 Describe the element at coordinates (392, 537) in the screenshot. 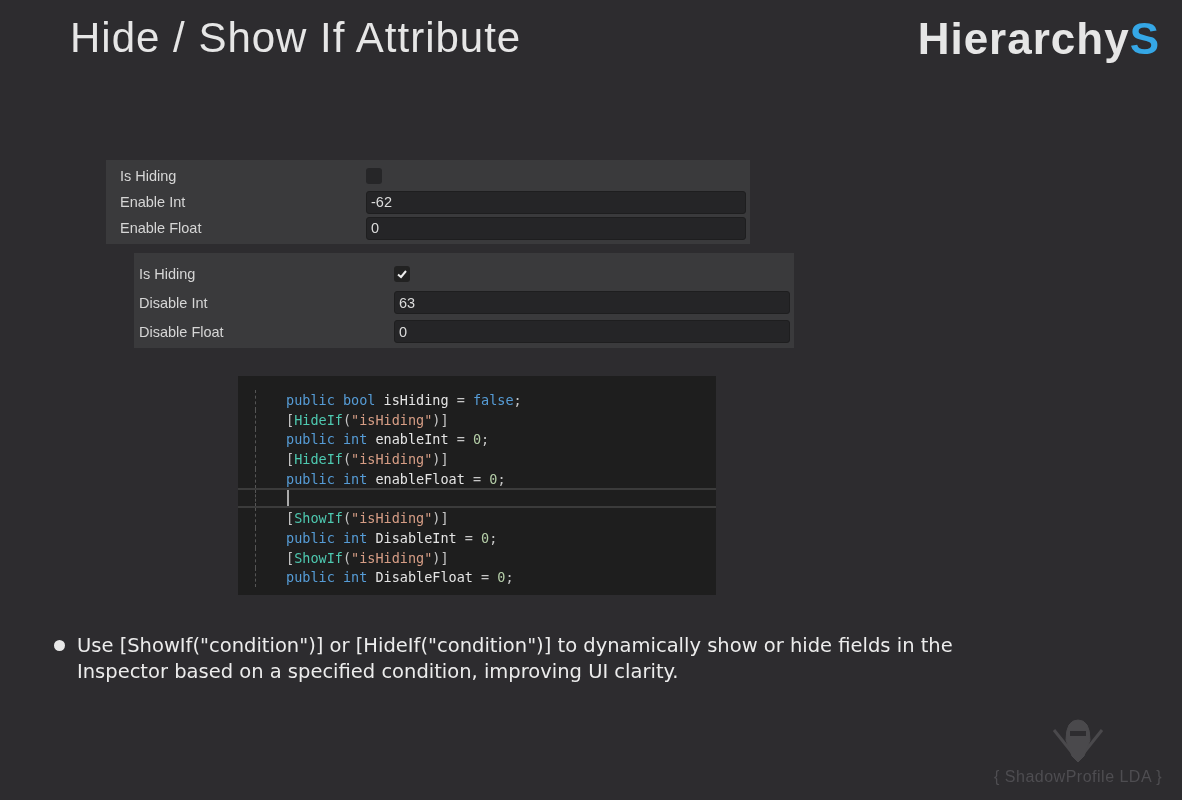

I see `code-line: public int DisableInt = 0;` at that location.